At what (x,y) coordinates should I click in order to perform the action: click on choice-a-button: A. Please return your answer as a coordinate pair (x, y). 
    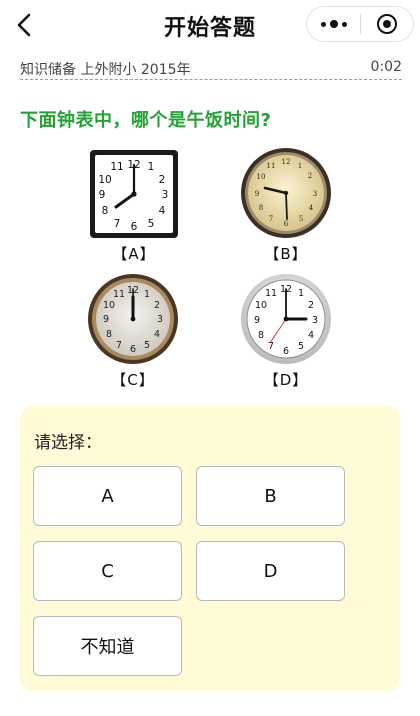
    Looking at the image, I should click on (107, 496).